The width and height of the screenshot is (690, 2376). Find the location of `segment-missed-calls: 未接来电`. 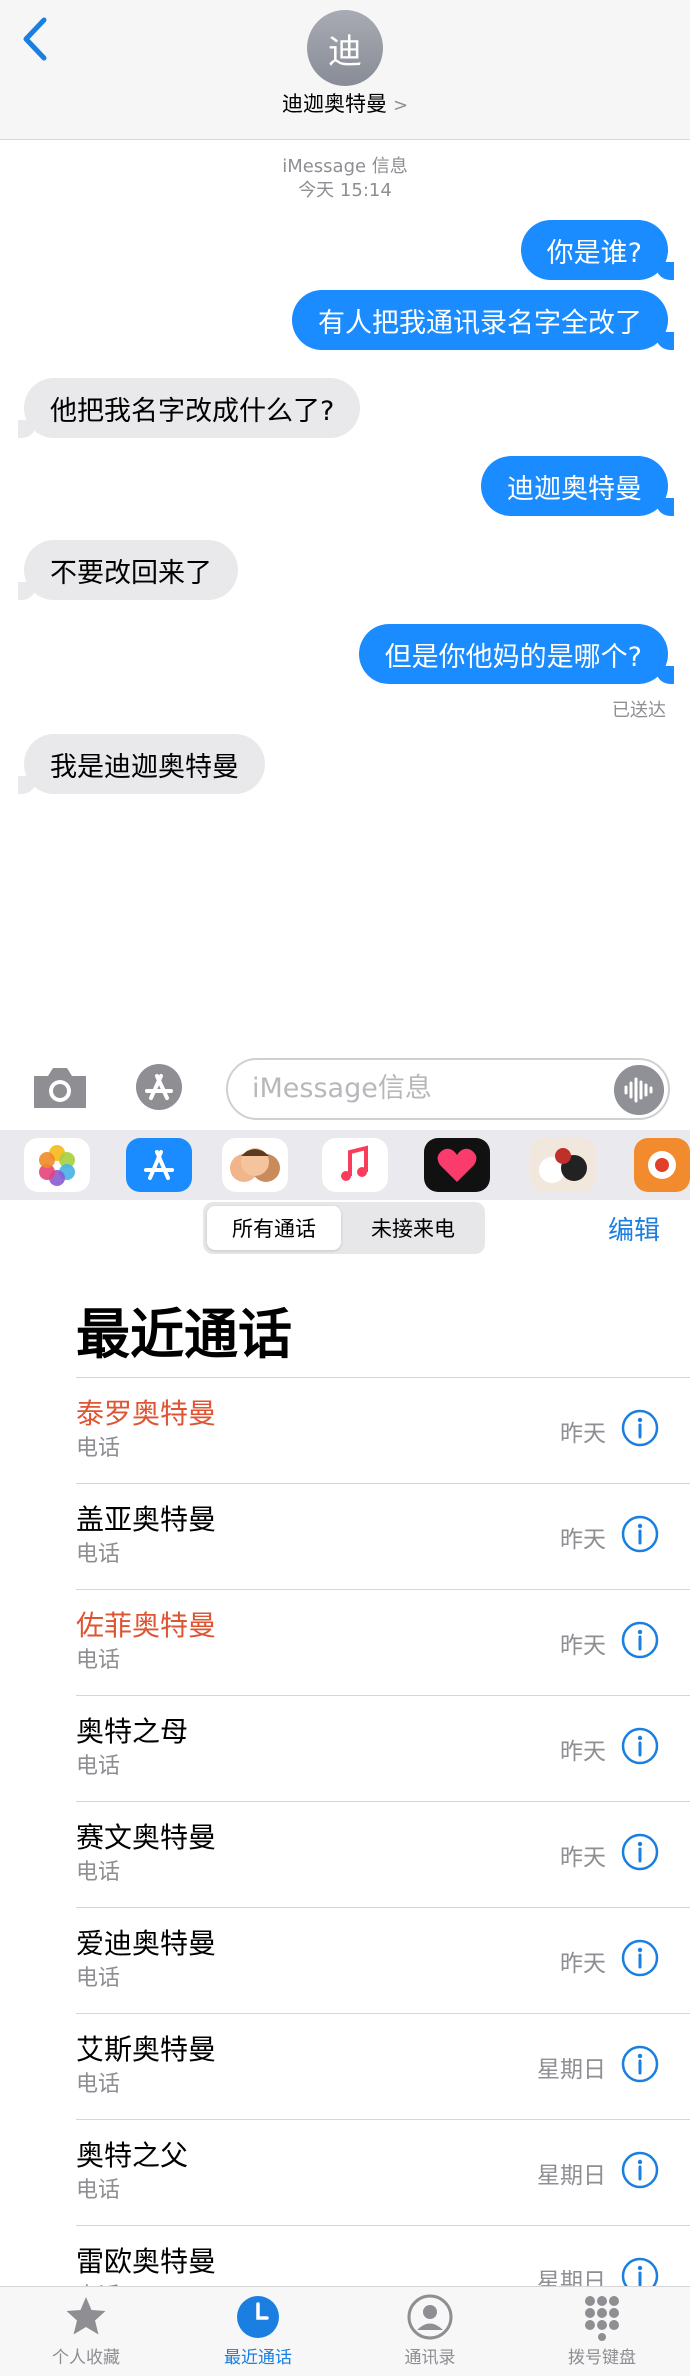

segment-missed-calls: 未接来电 is located at coordinates (413, 1228).